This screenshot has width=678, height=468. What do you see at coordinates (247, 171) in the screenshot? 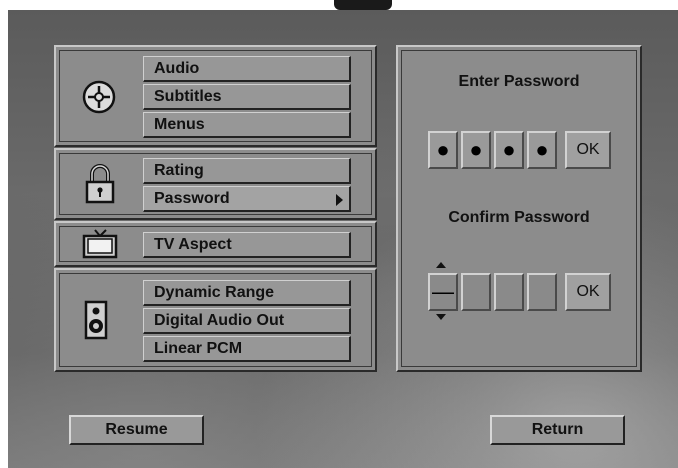
I see `menu-item-rating: Rating` at bounding box center [247, 171].